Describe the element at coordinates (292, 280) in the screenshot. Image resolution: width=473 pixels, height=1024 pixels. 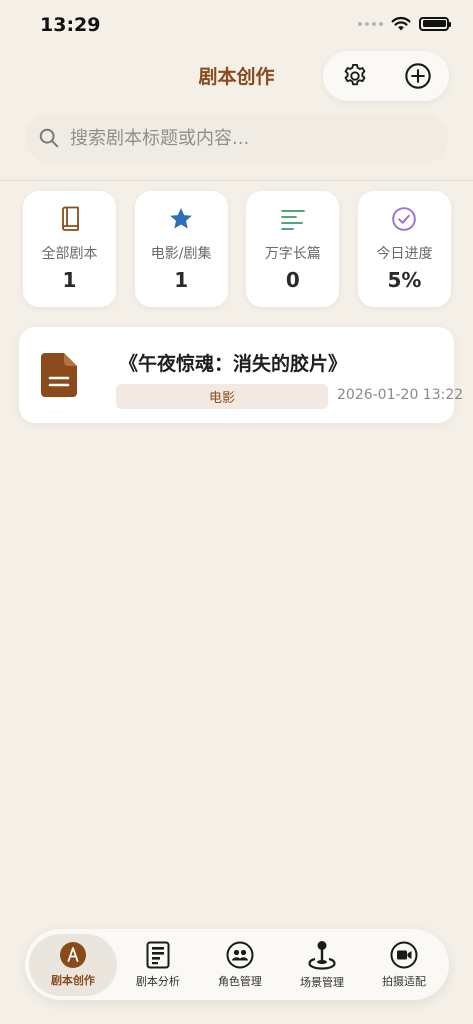
I see `stat-value: 0` at that location.